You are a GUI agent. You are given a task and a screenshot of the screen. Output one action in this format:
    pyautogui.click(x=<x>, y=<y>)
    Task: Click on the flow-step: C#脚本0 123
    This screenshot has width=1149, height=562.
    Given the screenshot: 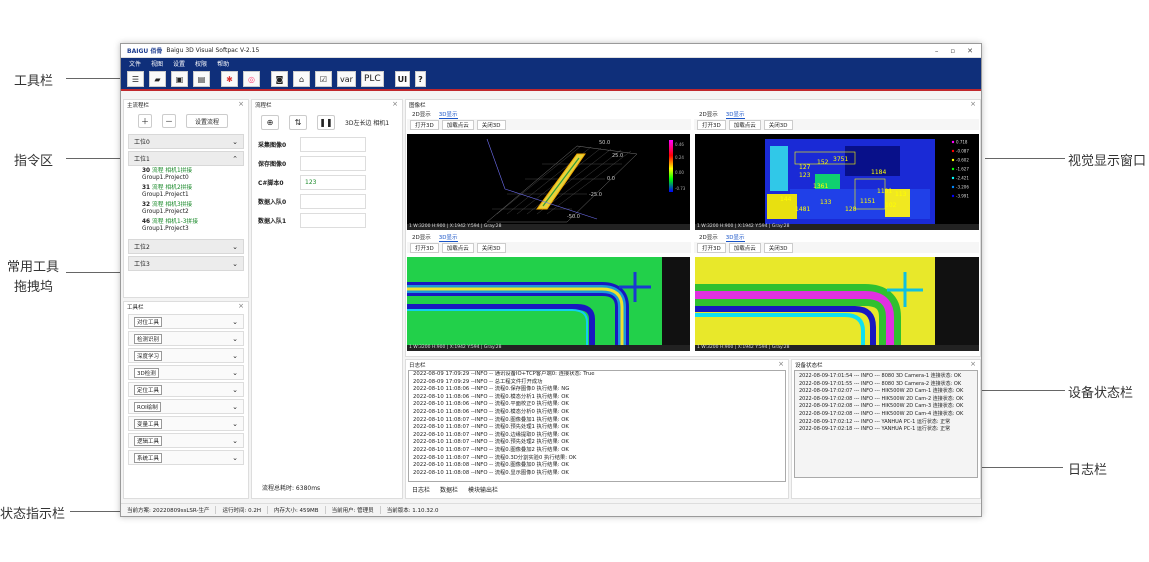 What is the action you would take?
    pyautogui.click(x=327, y=182)
    